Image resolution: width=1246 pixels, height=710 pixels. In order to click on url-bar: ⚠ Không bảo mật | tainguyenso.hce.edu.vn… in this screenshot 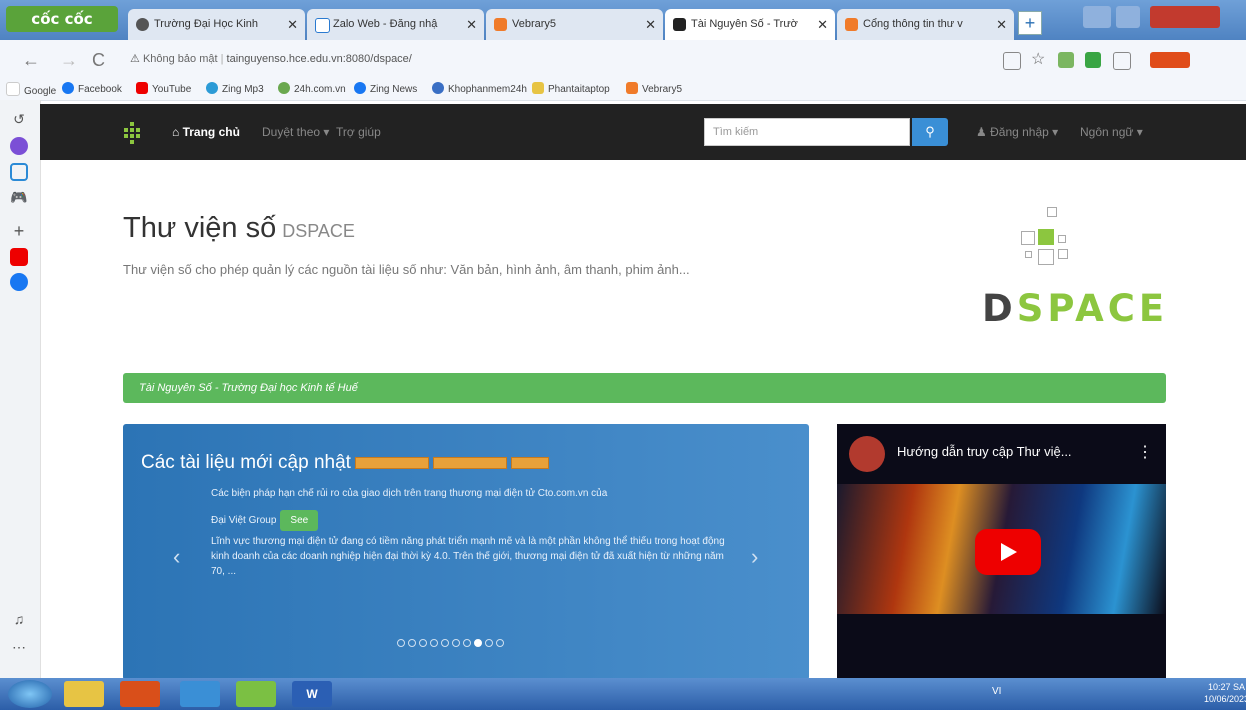, I will do `click(555, 59)`.